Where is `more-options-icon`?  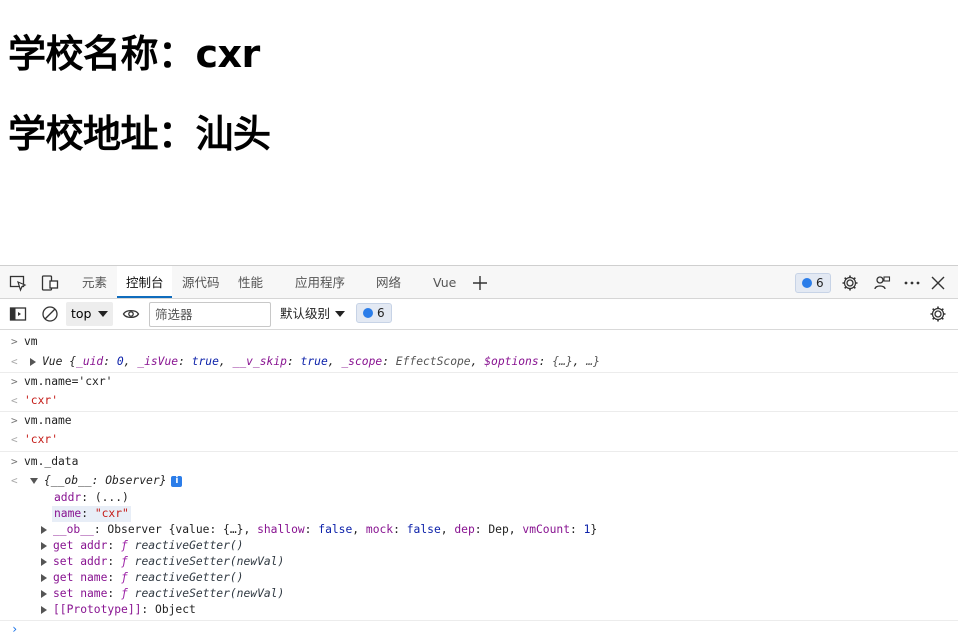
more-options-icon is located at coordinates (912, 283).